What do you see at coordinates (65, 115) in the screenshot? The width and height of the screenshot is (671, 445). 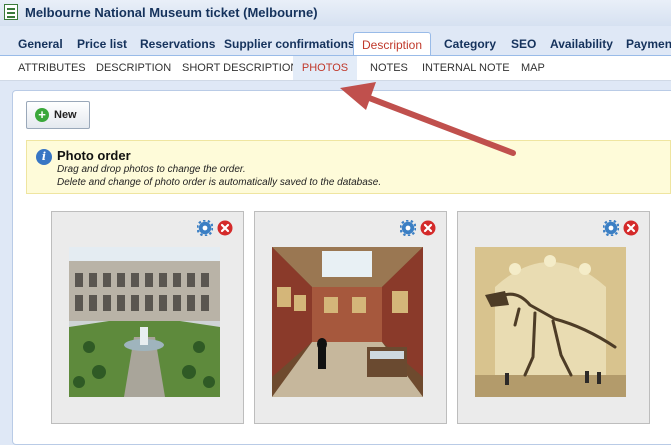 I see `new-button-label: New` at bounding box center [65, 115].